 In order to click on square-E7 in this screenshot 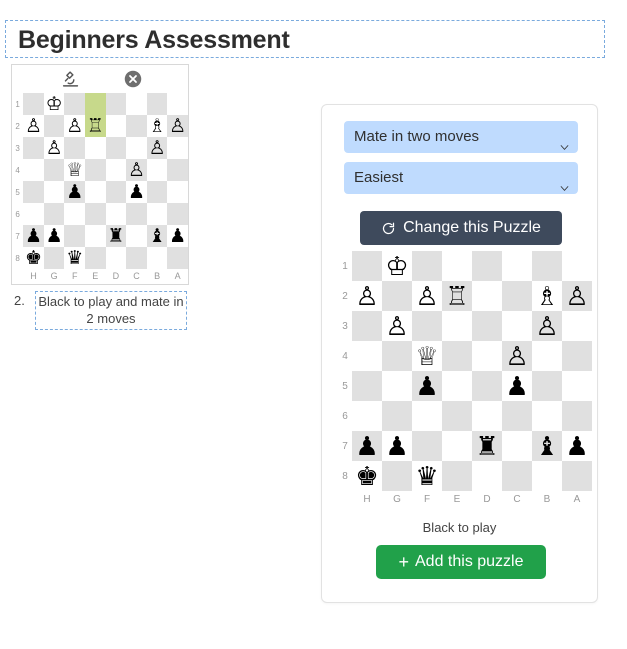, I will do `click(95, 236)`.